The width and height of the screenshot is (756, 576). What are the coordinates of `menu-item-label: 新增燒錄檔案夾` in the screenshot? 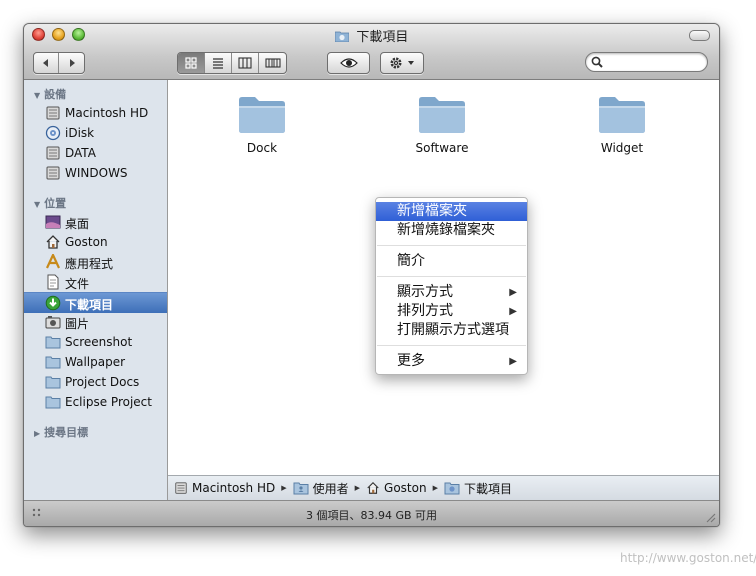 It's located at (446, 230).